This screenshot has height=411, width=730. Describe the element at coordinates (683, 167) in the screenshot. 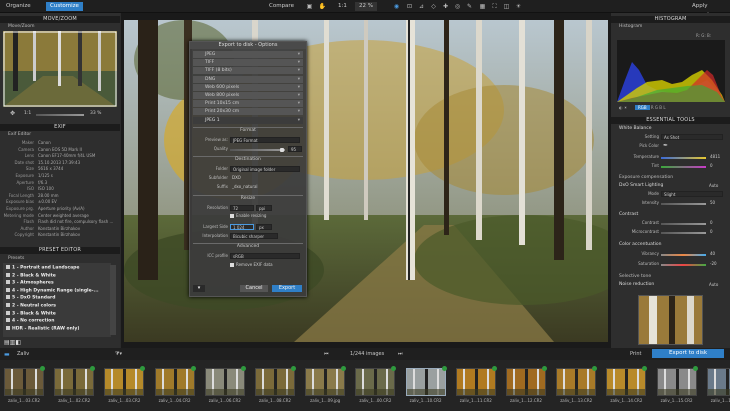

I see `tint-slider` at that location.